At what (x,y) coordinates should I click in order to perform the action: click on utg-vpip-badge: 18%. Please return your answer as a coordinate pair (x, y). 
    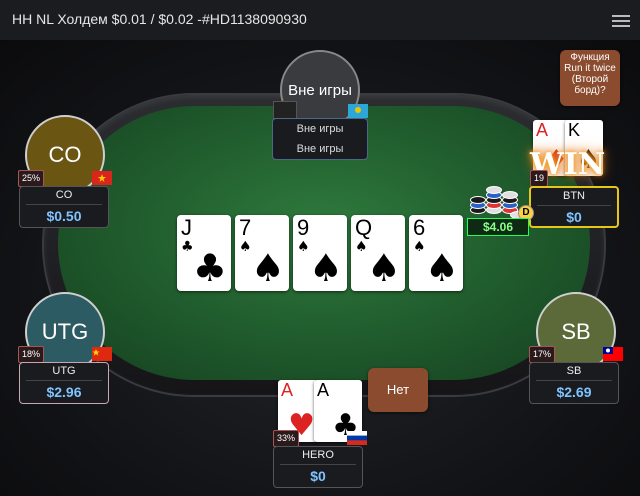
    Looking at the image, I should click on (31, 354).